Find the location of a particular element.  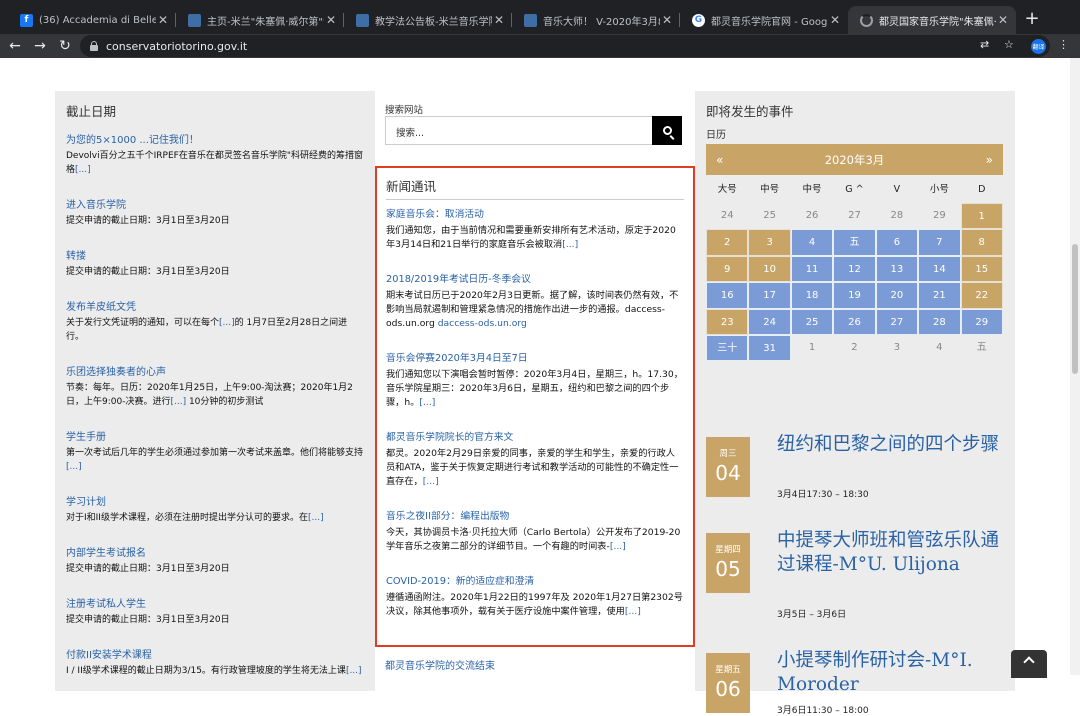

deadline-item: 注册考试私人学生 提交申请的截止日期：3月1日至3月20日 is located at coordinates (215, 612).